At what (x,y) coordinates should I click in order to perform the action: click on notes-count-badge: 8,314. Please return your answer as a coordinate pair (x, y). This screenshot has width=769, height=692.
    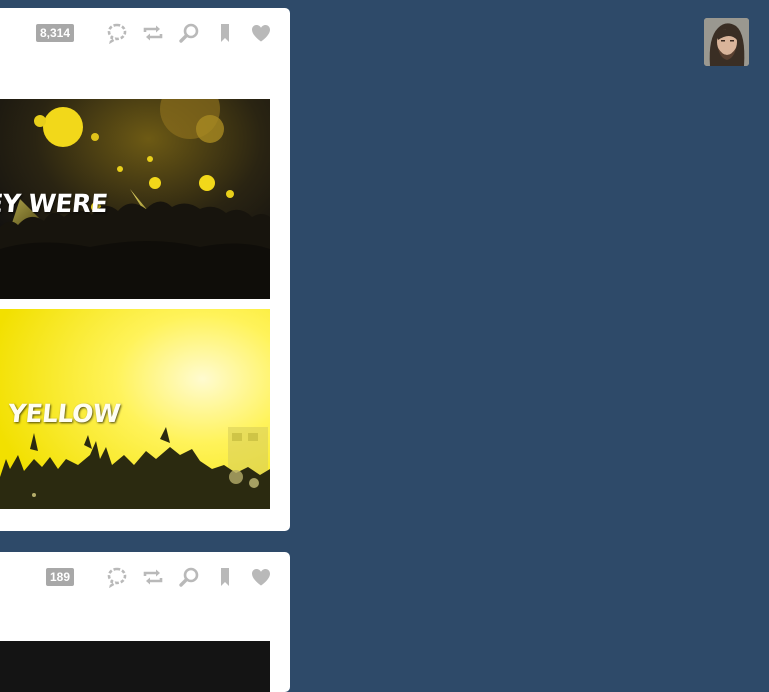
    Looking at the image, I should click on (54, 33).